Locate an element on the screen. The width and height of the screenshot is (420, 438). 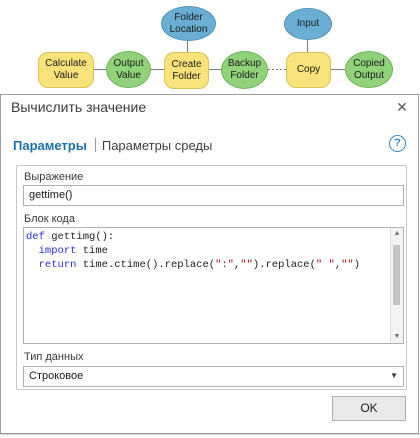
code-block-label: Блок кода is located at coordinates (49, 219).